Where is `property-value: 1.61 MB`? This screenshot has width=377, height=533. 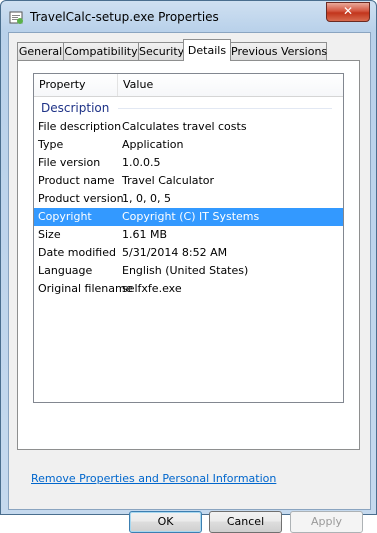 property-value: 1.61 MB is located at coordinates (145, 234).